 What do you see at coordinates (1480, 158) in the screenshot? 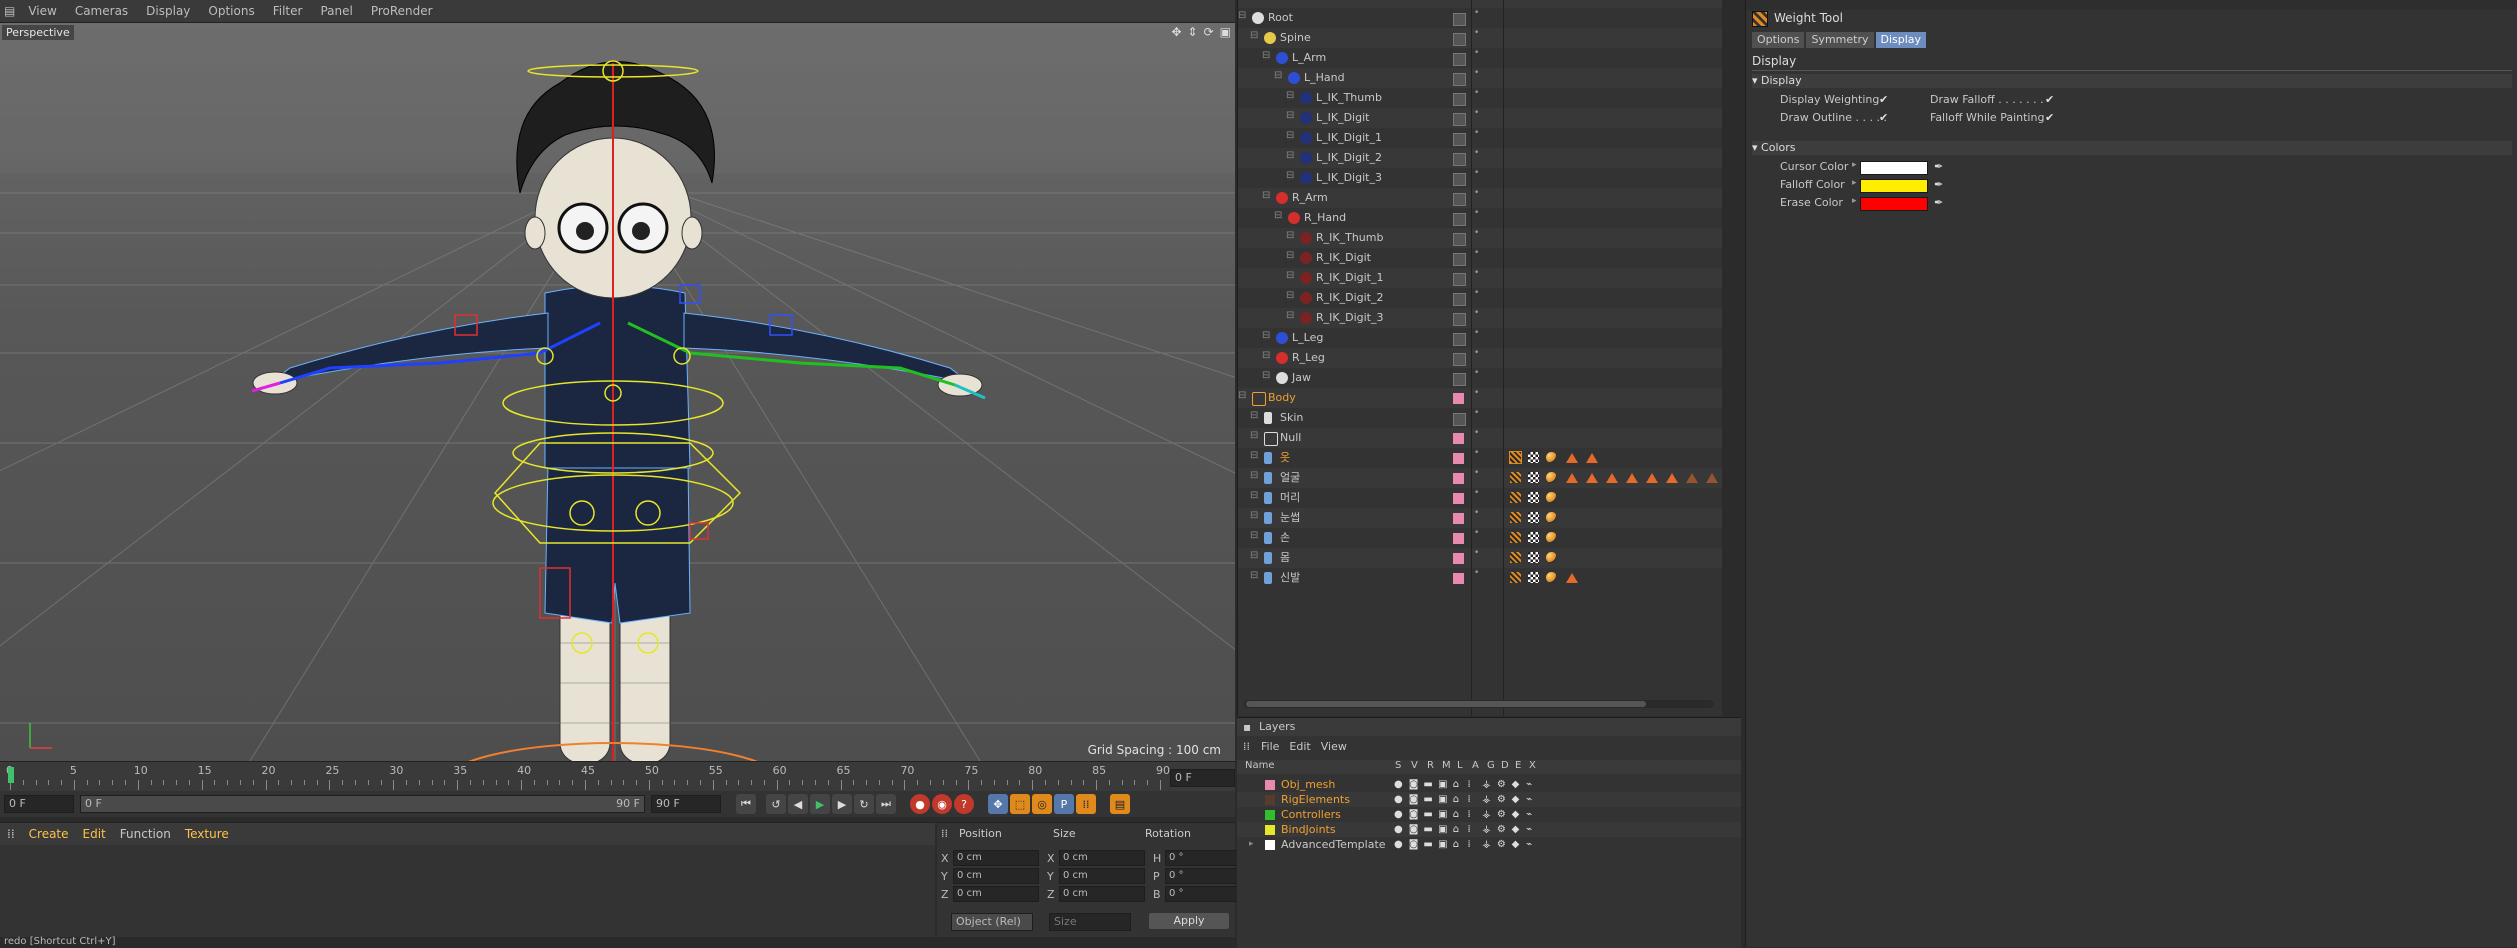
I see `object-row: ⊟ L_IK_Digit_2 •` at bounding box center [1480, 158].